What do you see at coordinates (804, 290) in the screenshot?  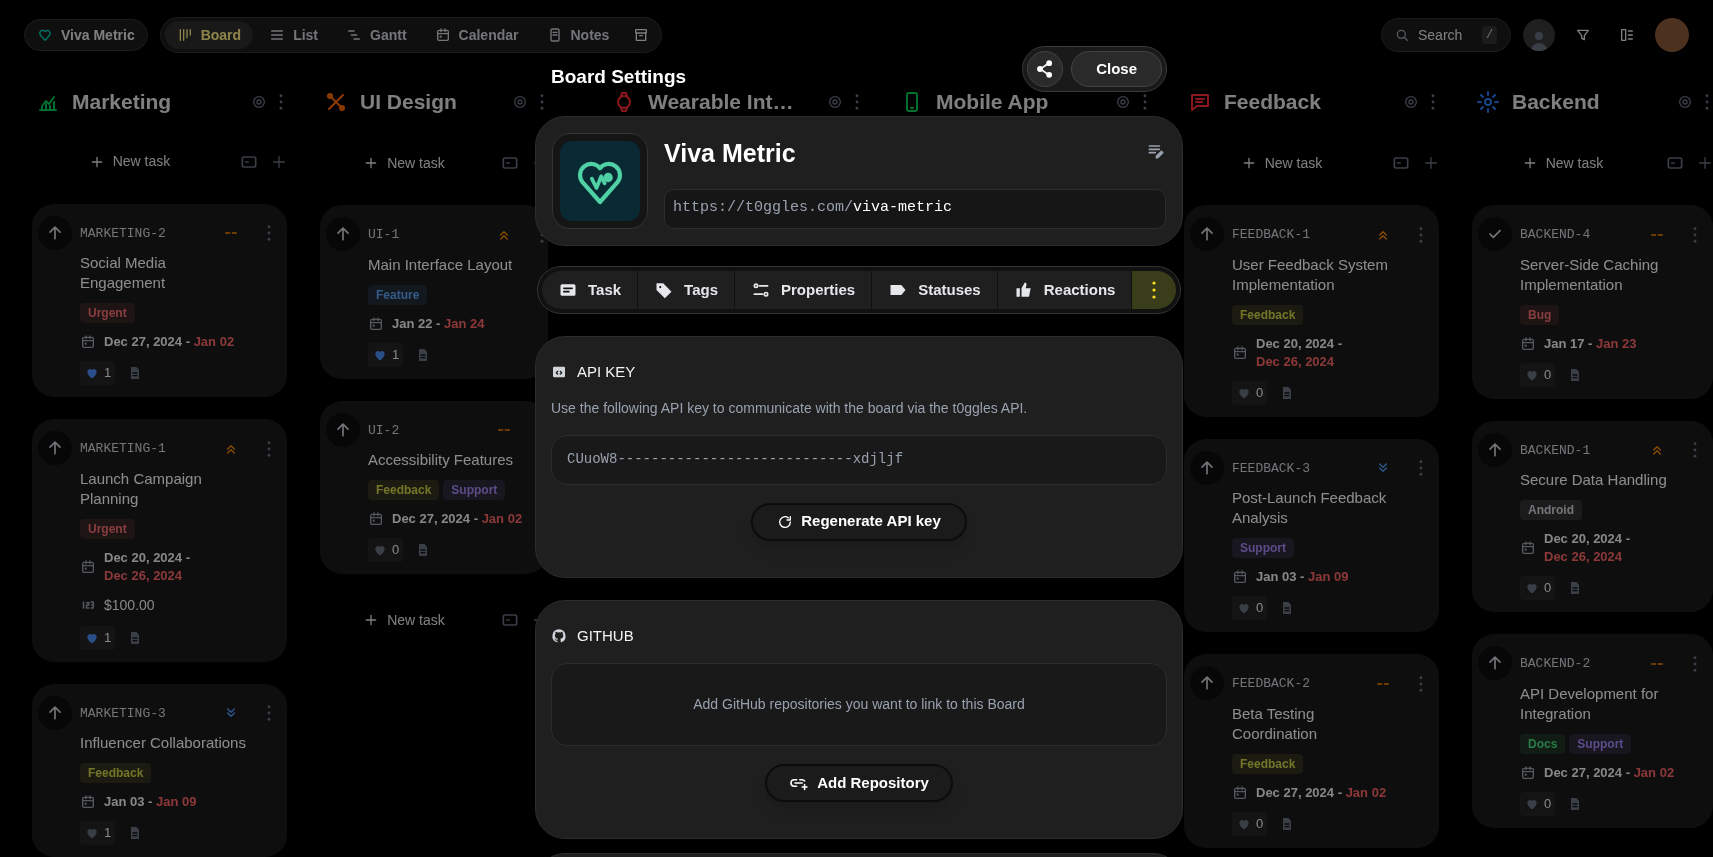 I see `settings-tab: Properties` at bounding box center [804, 290].